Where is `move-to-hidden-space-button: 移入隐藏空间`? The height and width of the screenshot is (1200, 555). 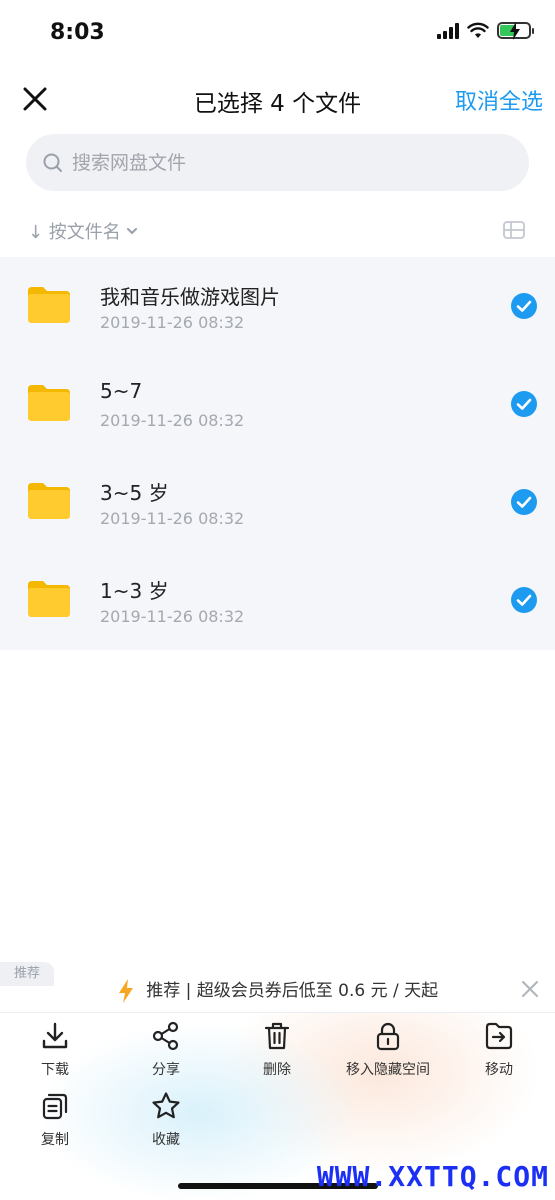 move-to-hidden-space-button: 移入隐藏空间 is located at coordinates (388, 1050).